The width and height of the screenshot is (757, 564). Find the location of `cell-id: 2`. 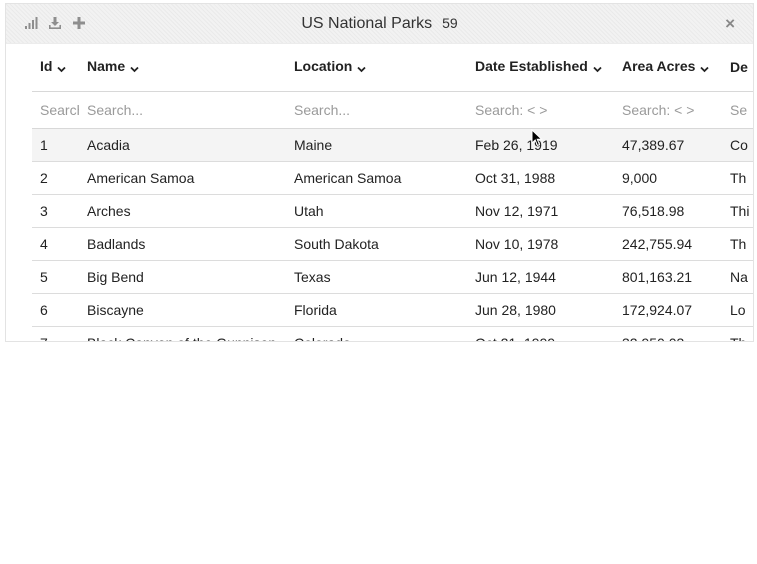

cell-id: 2 is located at coordinates (55, 178).